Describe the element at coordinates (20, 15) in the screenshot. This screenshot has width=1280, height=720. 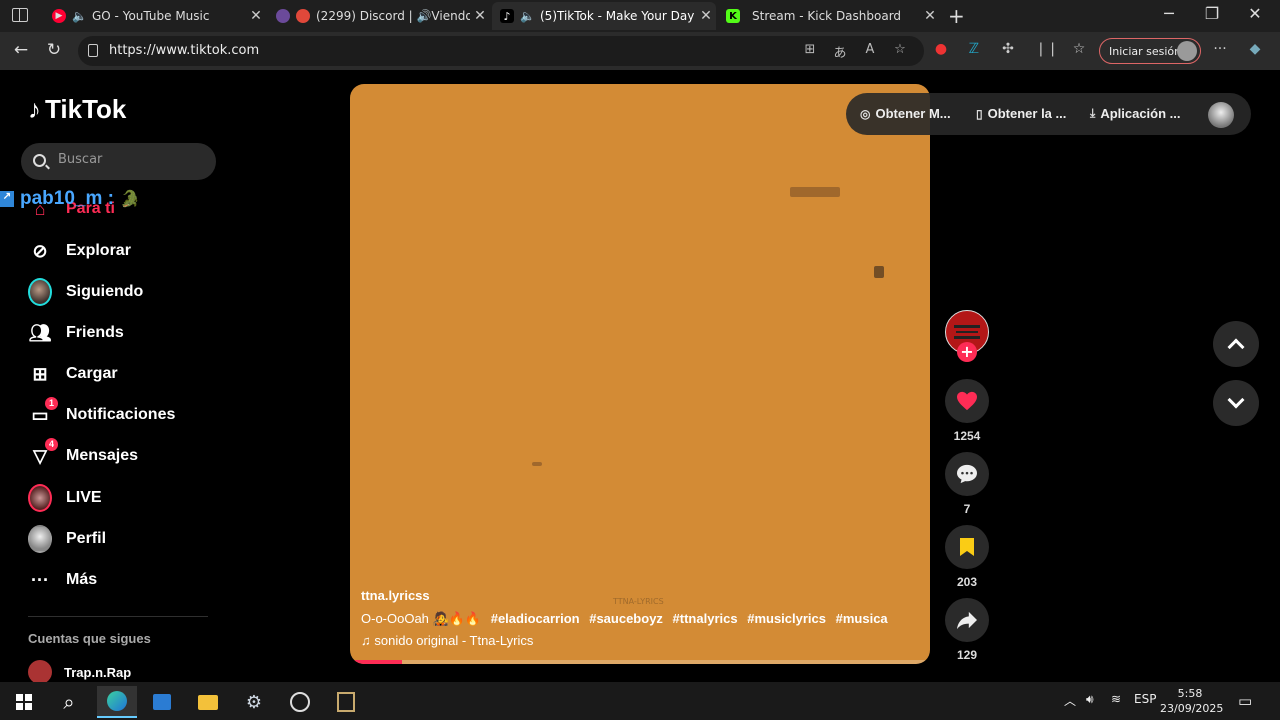
I see `tab-actions-icon` at that location.